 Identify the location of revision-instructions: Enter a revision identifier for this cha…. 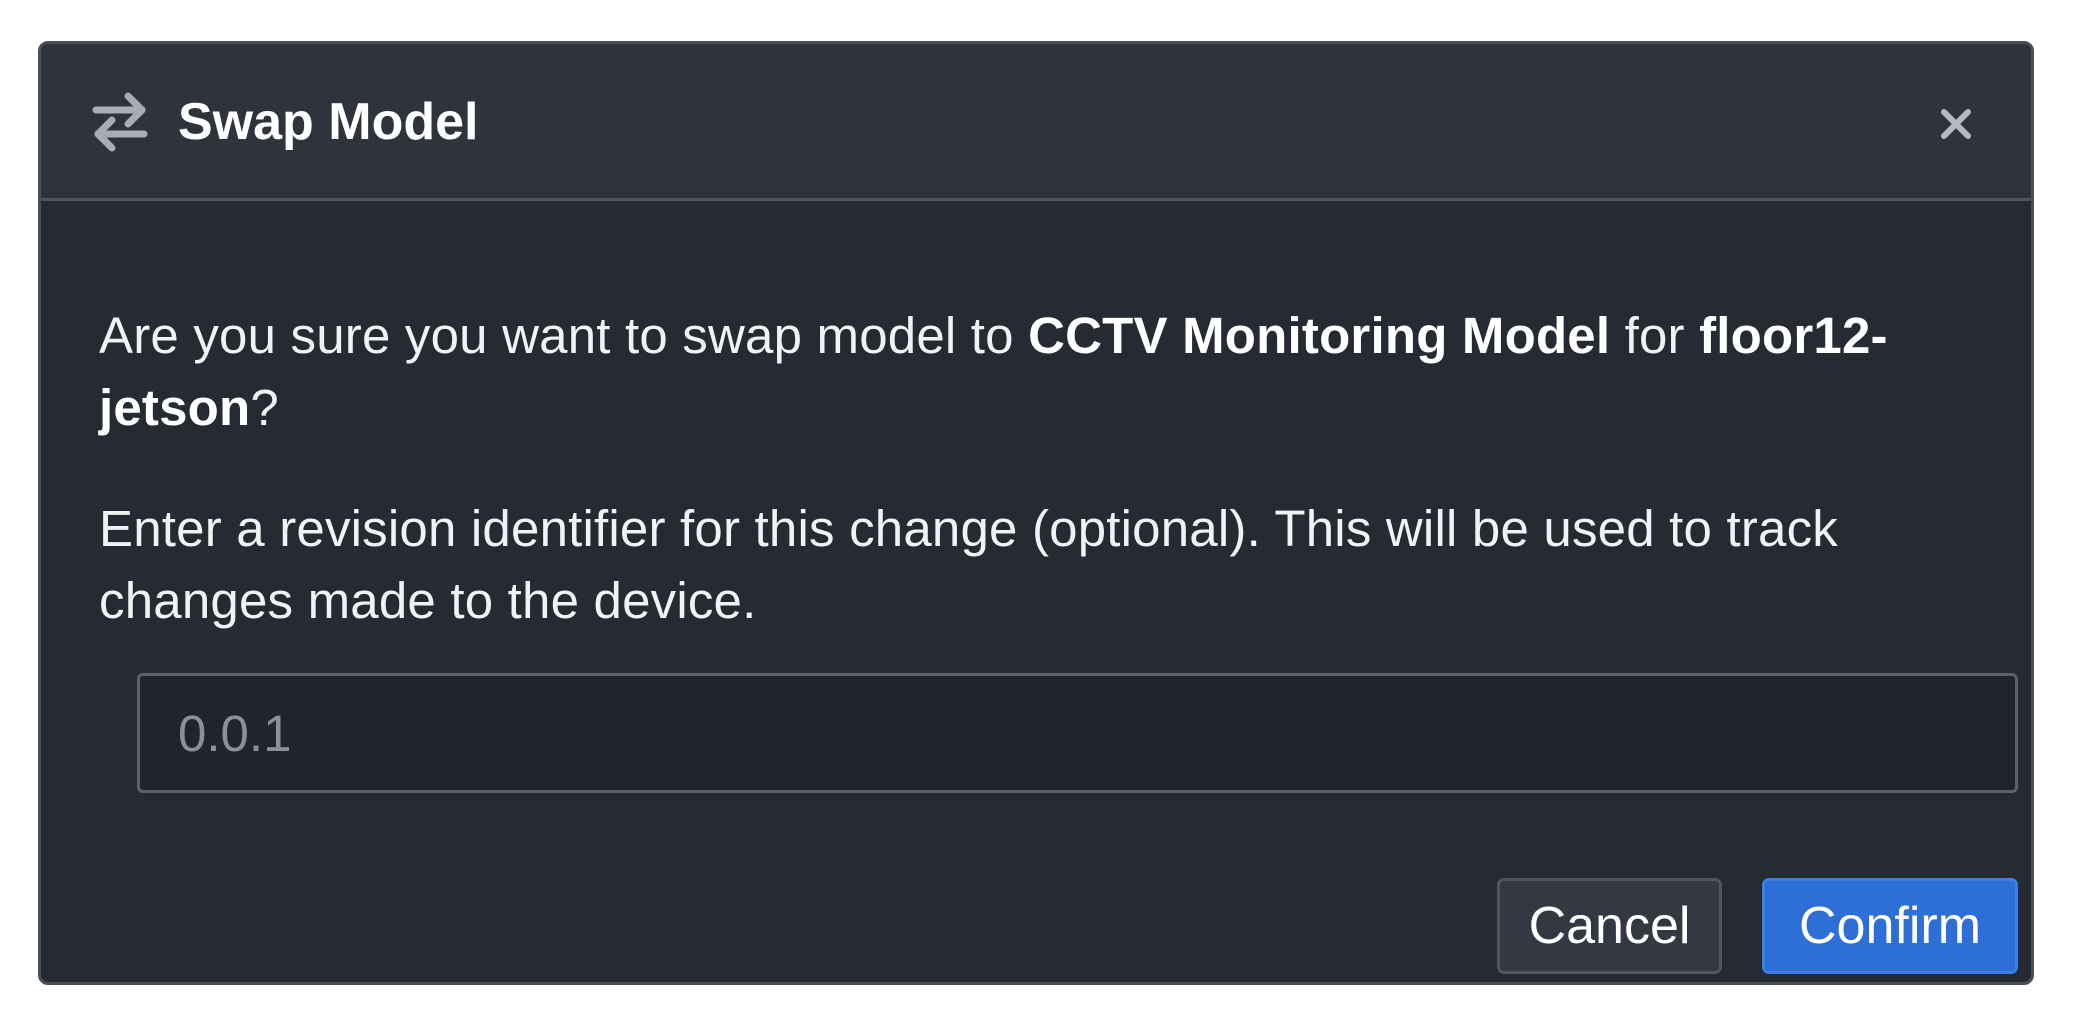
(968, 564).